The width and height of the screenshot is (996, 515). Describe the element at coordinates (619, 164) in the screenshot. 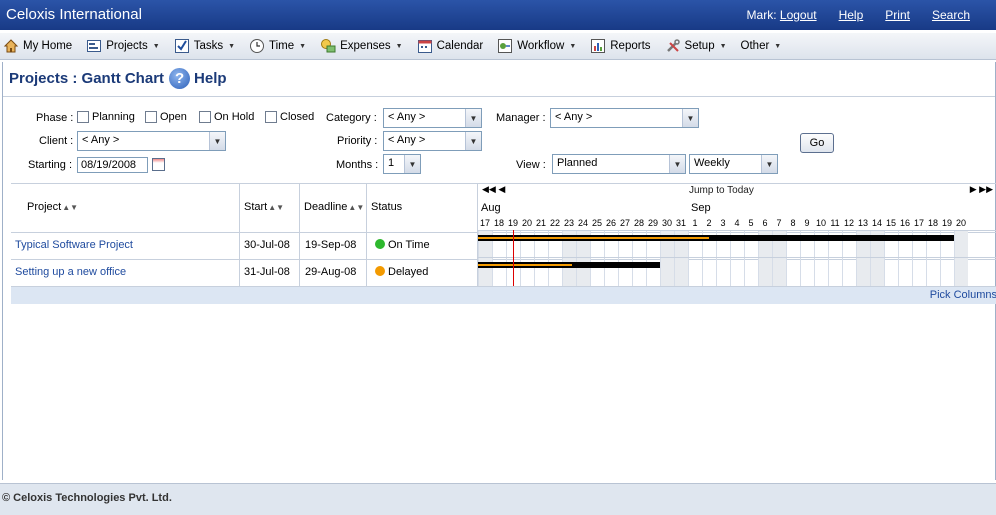

I see `view-select: Planned ▼` at that location.